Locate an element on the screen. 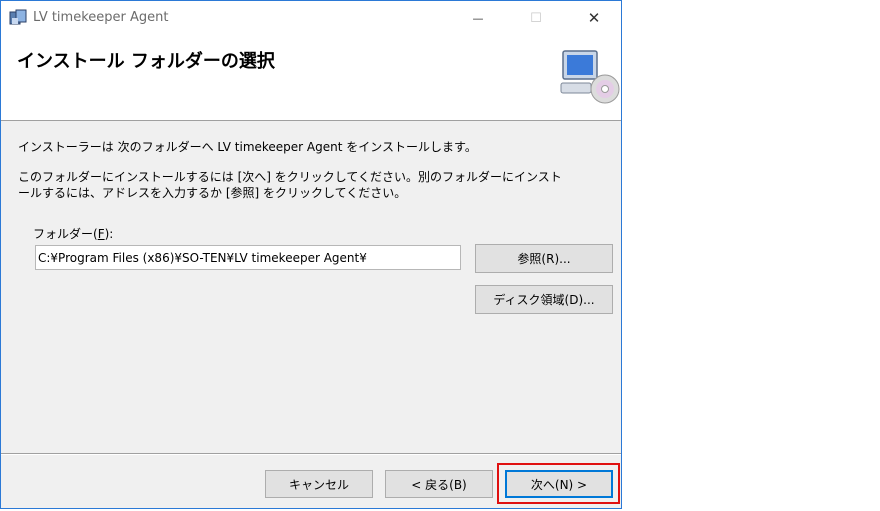  minimize-button: — is located at coordinates (478, 18).